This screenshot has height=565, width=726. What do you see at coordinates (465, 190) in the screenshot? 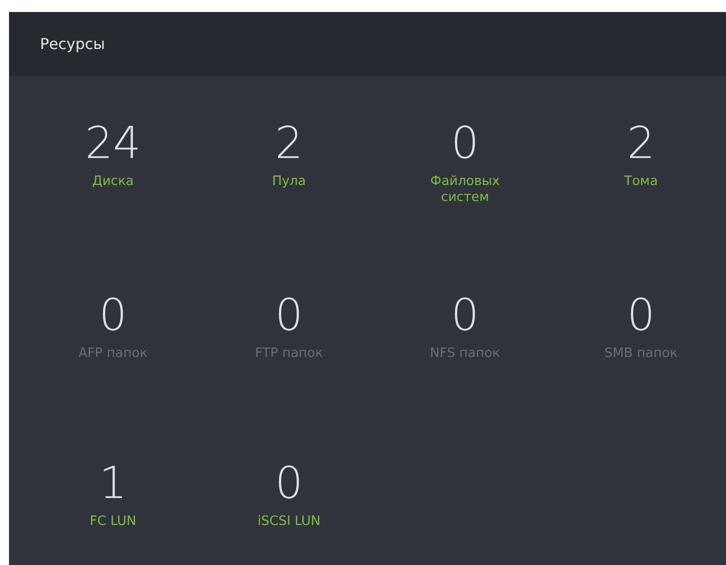
I see `stat-link: Файловых систем` at bounding box center [465, 190].